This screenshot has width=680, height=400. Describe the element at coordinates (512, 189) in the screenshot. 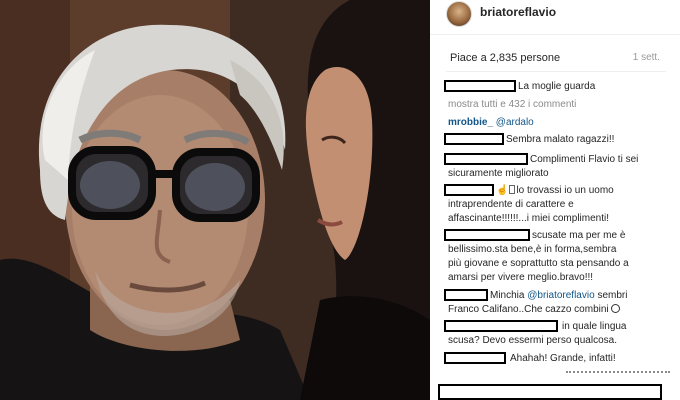

I see `missing-glyph-icon` at that location.